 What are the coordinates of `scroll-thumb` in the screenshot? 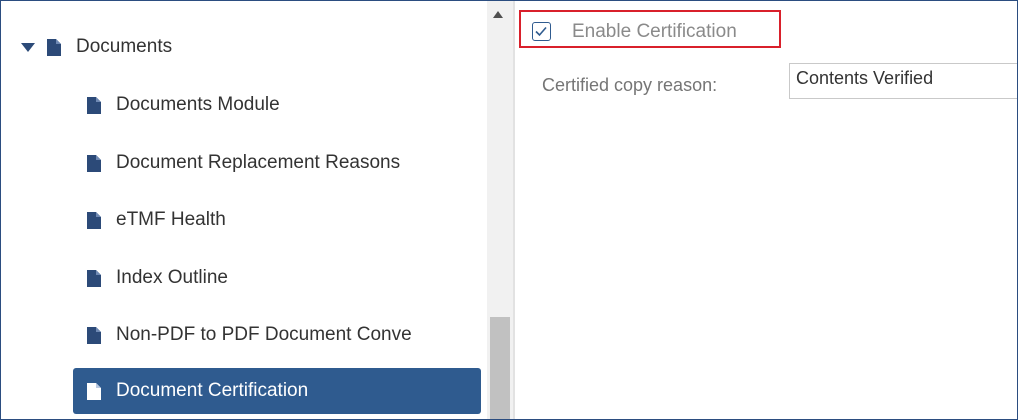 It's located at (500, 368).